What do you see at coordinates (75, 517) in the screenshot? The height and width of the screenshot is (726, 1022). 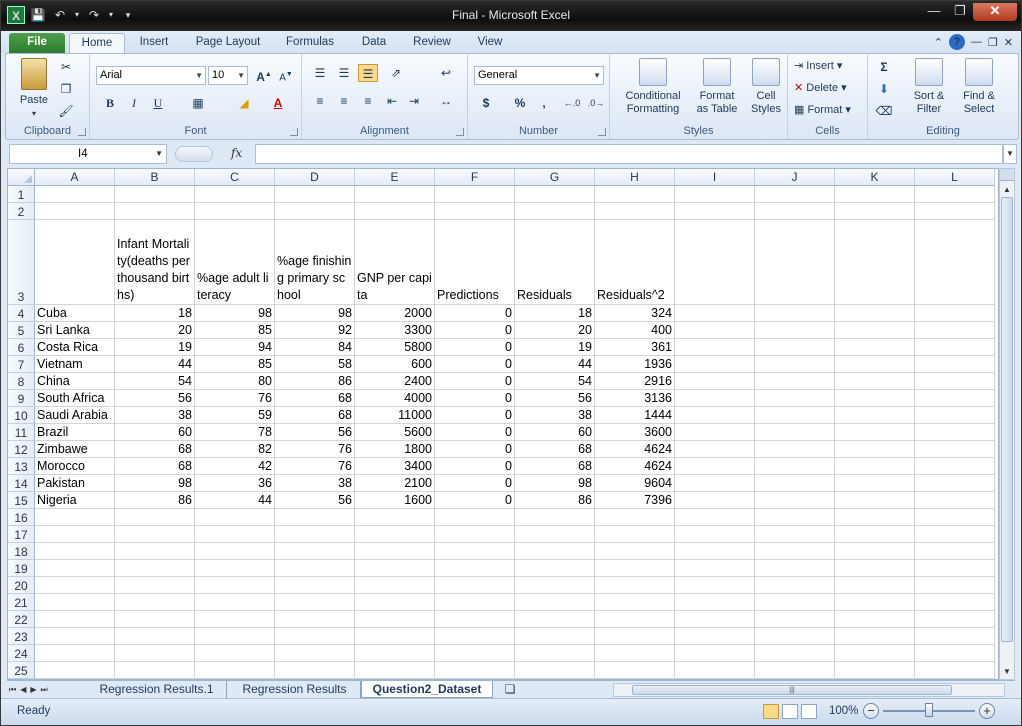 I see `cell-a16` at bounding box center [75, 517].